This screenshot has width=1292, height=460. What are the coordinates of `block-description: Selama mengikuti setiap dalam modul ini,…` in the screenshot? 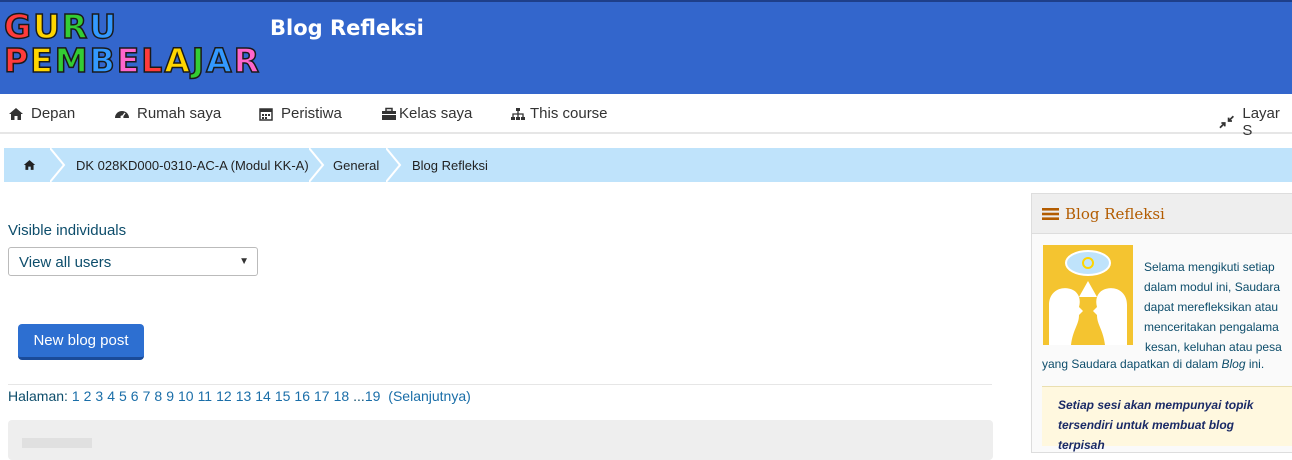 It's located at (1218, 307).